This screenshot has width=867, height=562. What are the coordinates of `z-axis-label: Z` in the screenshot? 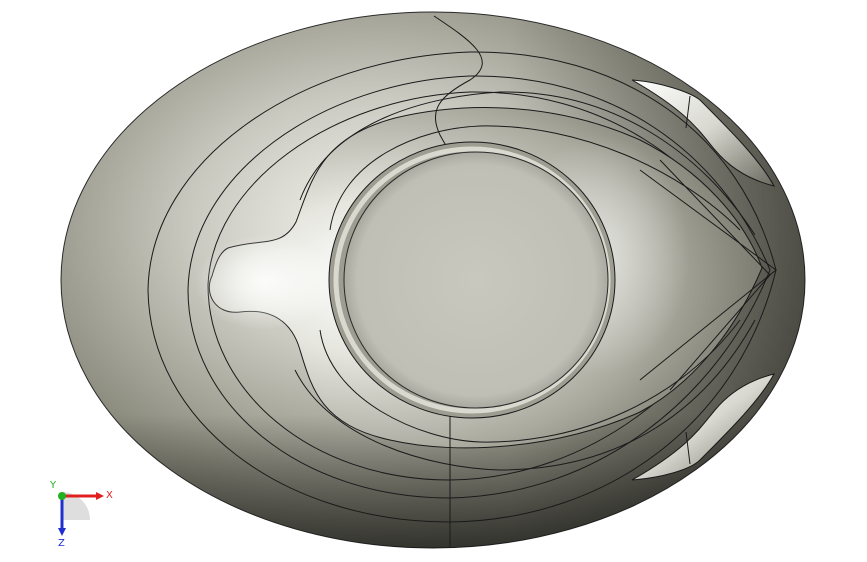 It's located at (61, 543).